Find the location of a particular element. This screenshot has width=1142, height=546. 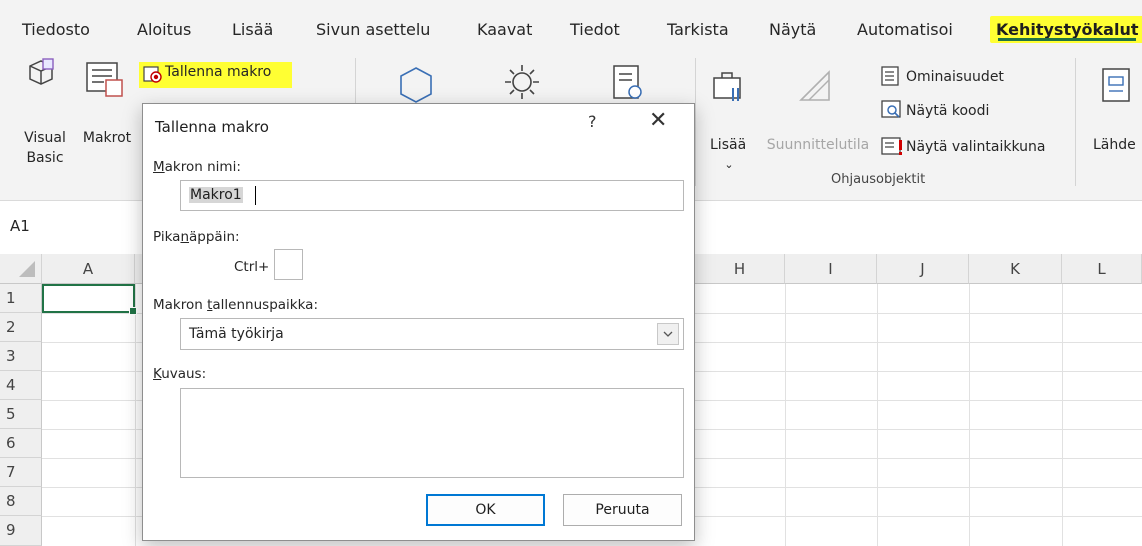

source-button: Lähde is located at coordinates (1117, 145).